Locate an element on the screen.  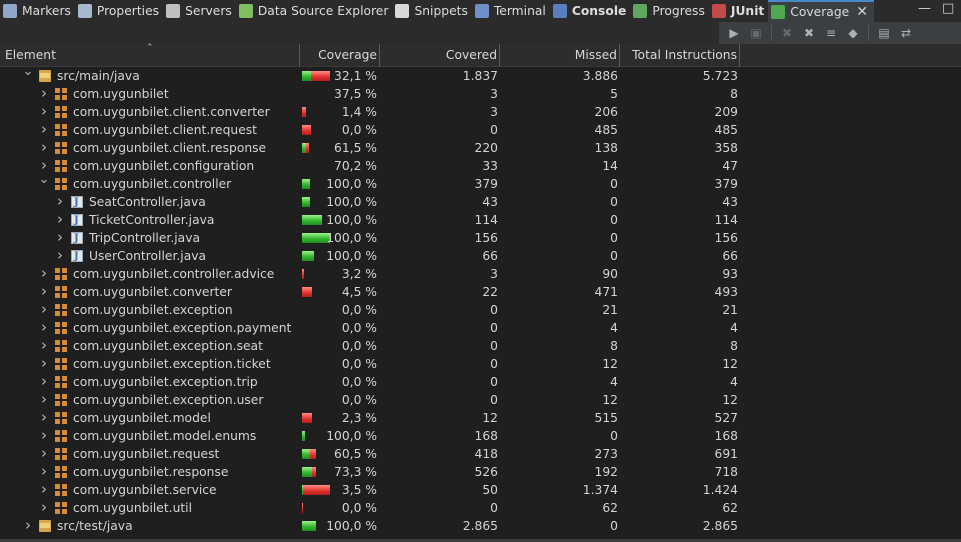
tab-servers: Servers is located at coordinates (199, 11).